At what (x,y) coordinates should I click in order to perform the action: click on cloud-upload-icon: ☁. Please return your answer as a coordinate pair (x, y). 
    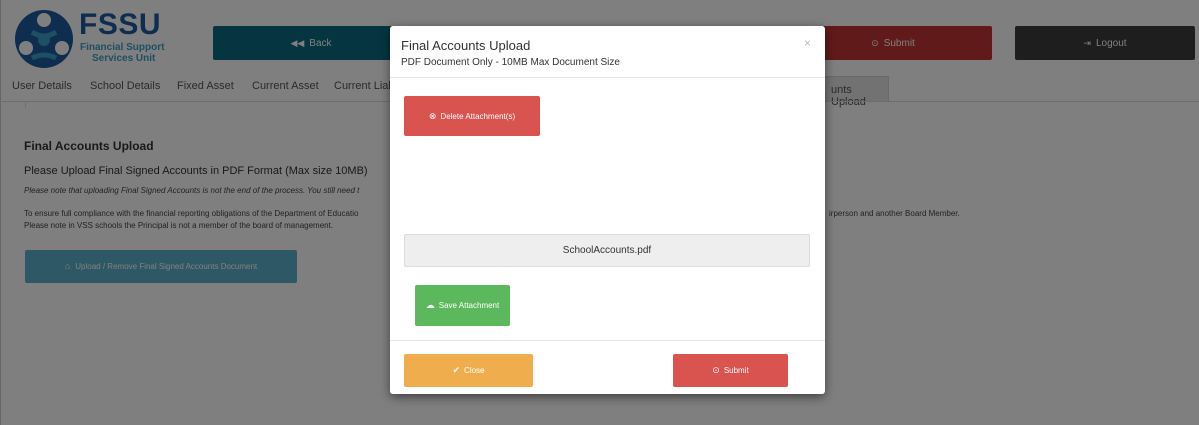
    Looking at the image, I should click on (430, 305).